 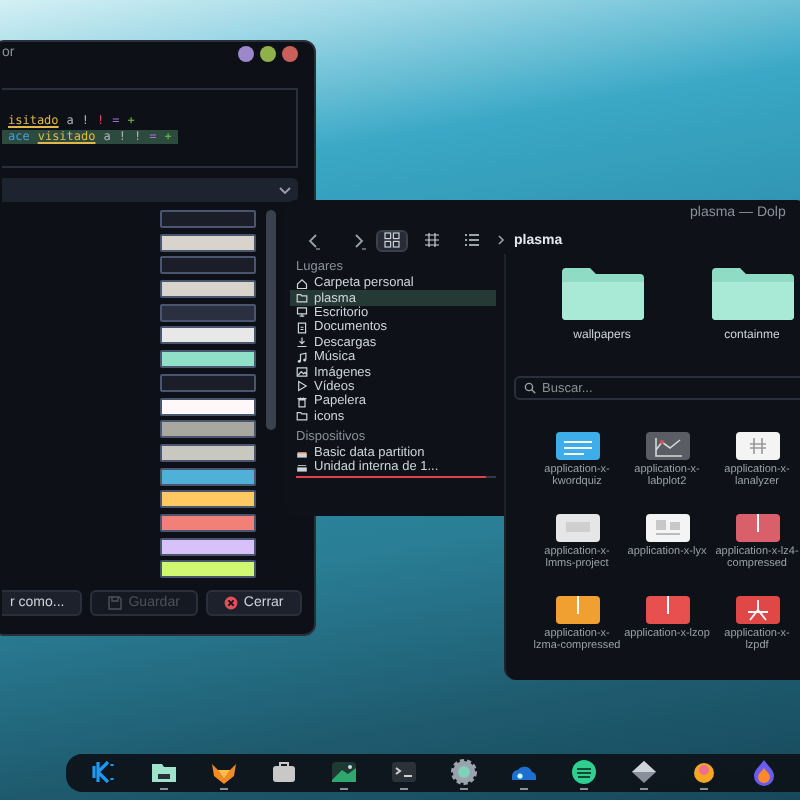 I want to click on scrollbar-thumb, so click(x=271, y=320).